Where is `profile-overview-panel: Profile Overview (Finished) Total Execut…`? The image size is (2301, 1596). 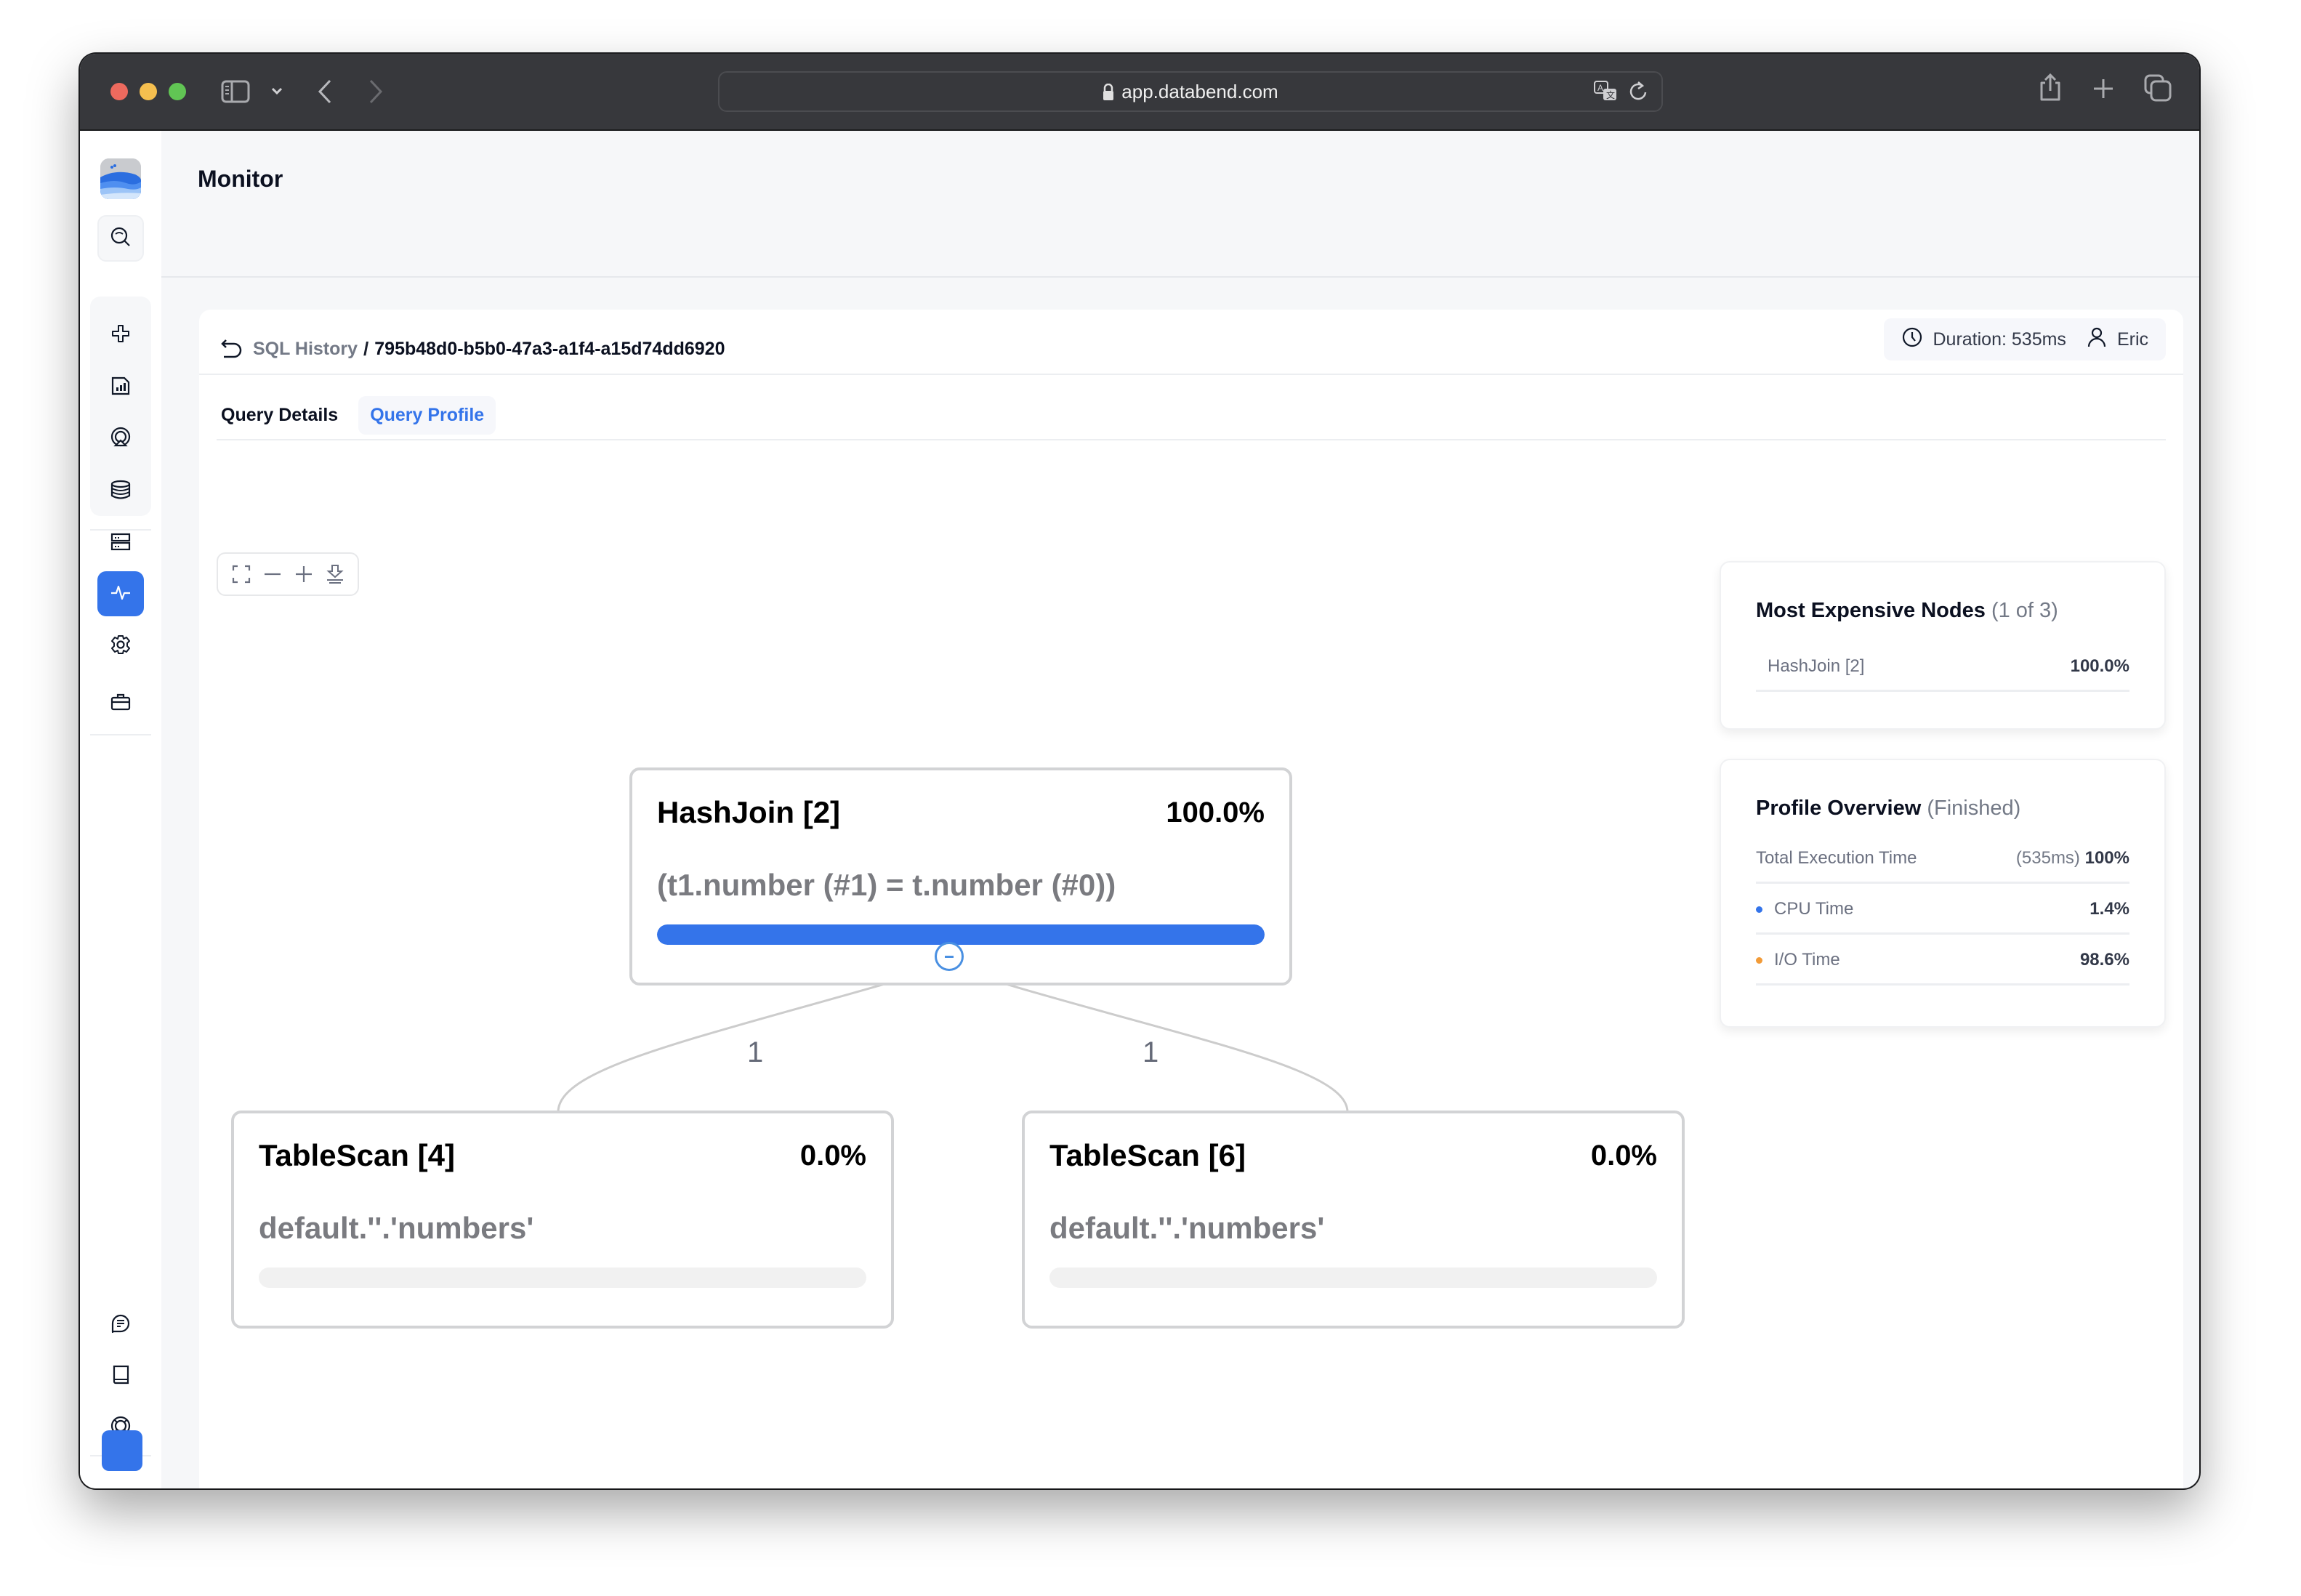 profile-overview-panel: Profile Overview (Finished) Total Execut… is located at coordinates (1943, 894).